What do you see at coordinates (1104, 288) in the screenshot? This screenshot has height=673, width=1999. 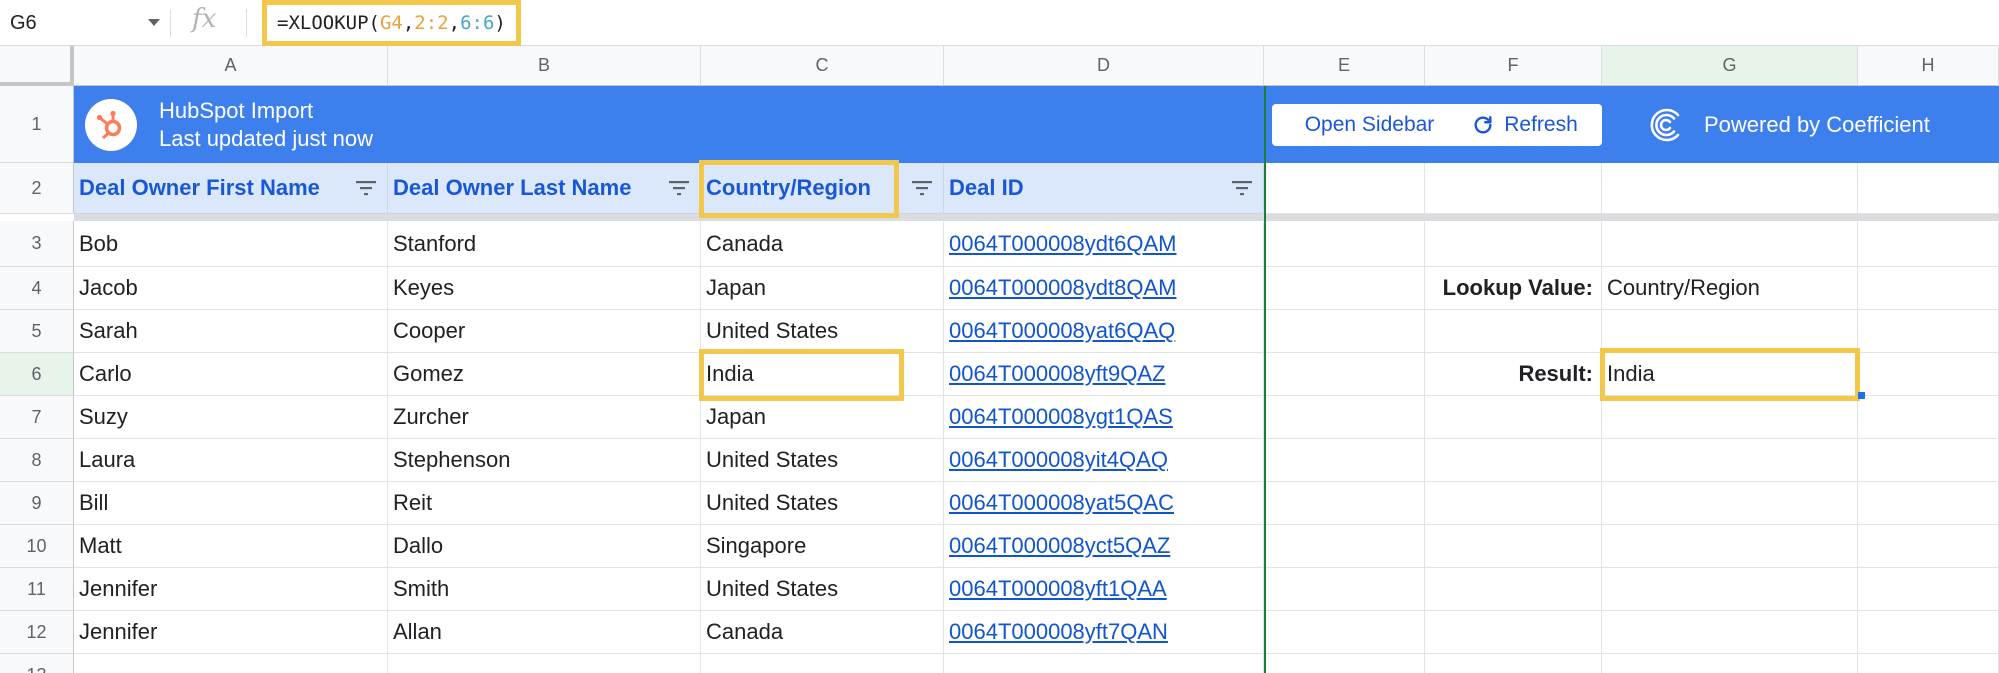 I see `cell-d4: 0064T000008ydt8QAM` at bounding box center [1104, 288].